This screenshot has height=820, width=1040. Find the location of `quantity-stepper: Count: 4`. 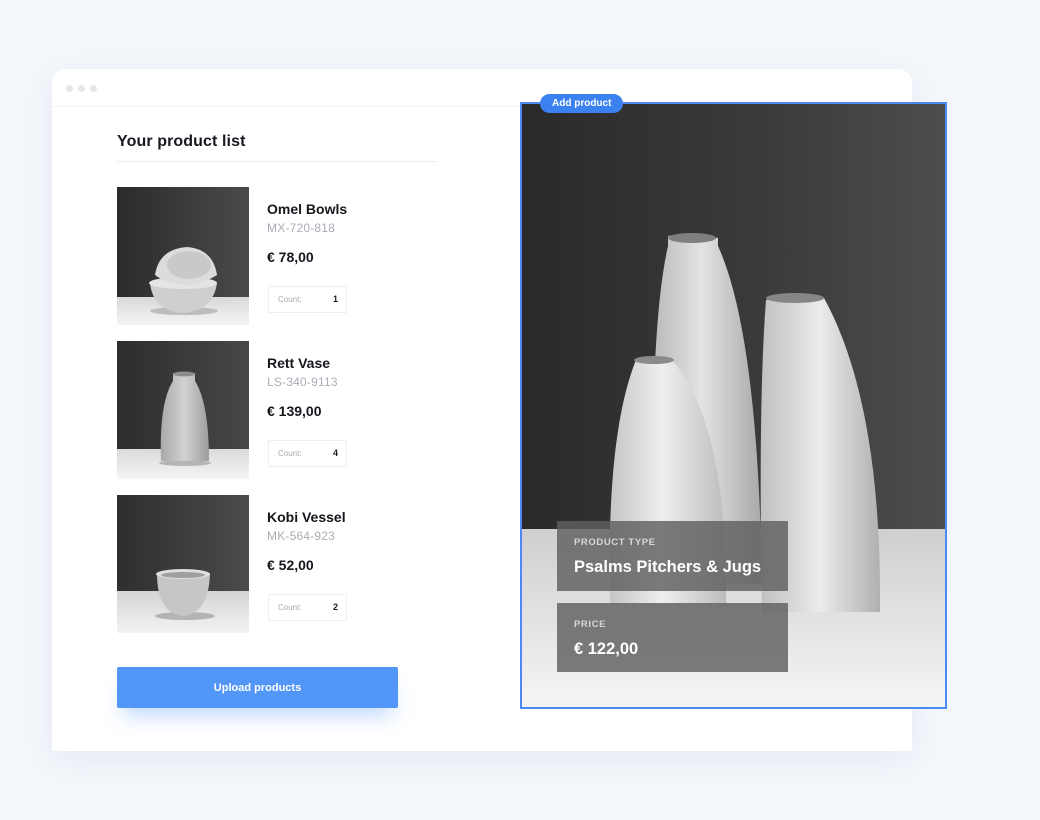

quantity-stepper: Count: 4 is located at coordinates (307, 453).